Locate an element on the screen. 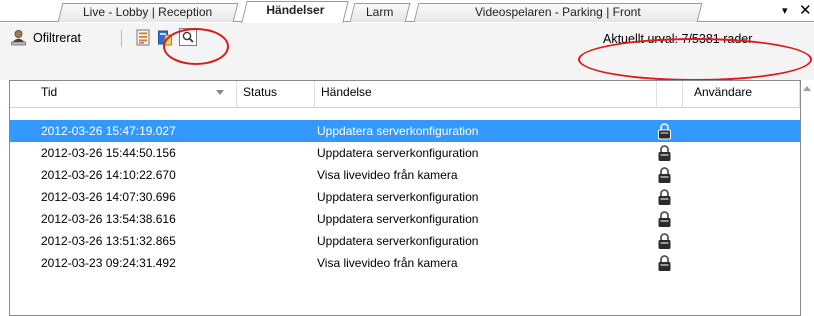 The width and height of the screenshot is (814, 316). column-header-tid: Tid is located at coordinates (123, 94).